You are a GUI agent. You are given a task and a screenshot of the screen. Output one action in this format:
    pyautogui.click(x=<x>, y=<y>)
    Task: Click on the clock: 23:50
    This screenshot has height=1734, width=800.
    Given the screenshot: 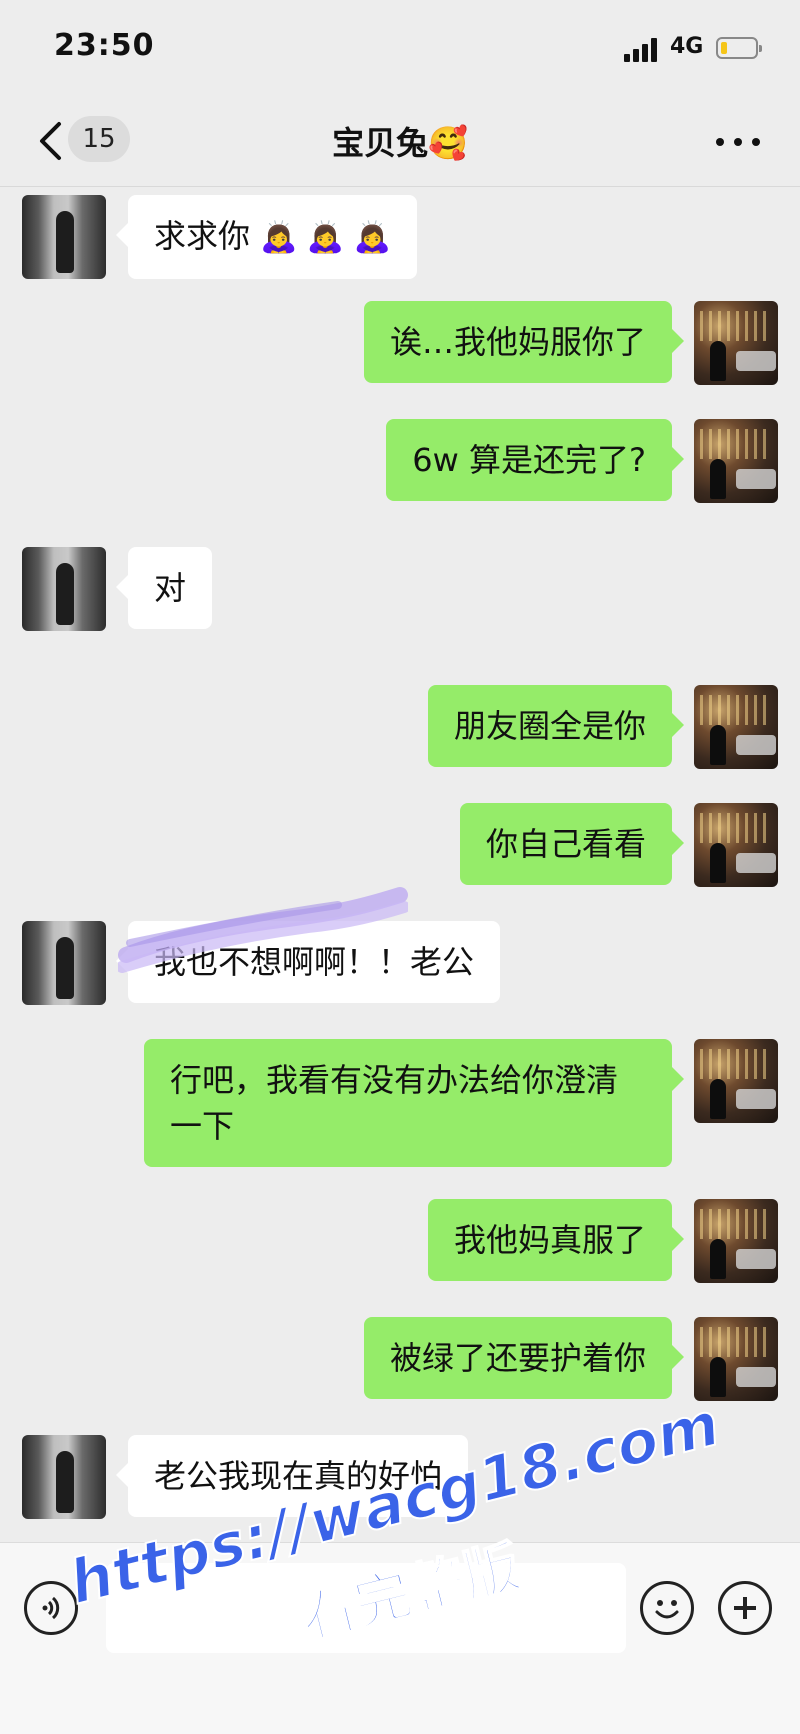 What is the action you would take?
    pyautogui.click(x=104, y=45)
    